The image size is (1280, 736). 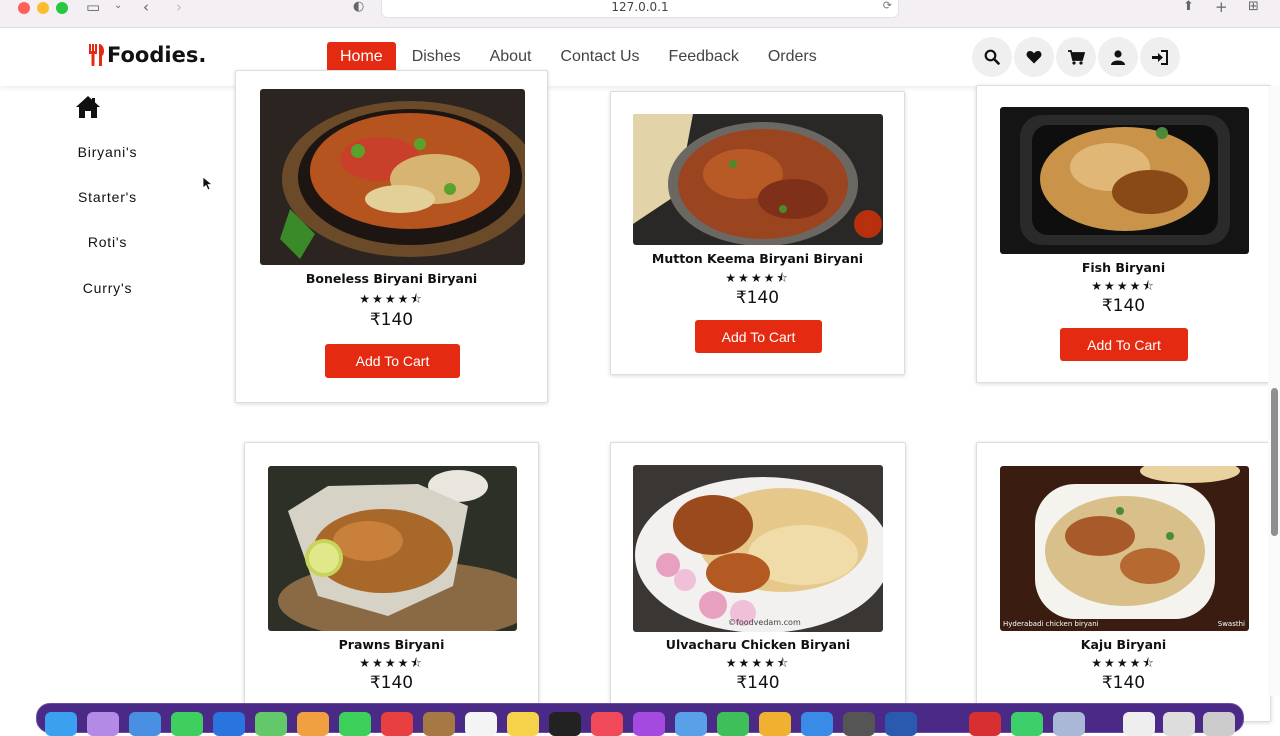 I want to click on login-icon, so click(x=1160, y=57).